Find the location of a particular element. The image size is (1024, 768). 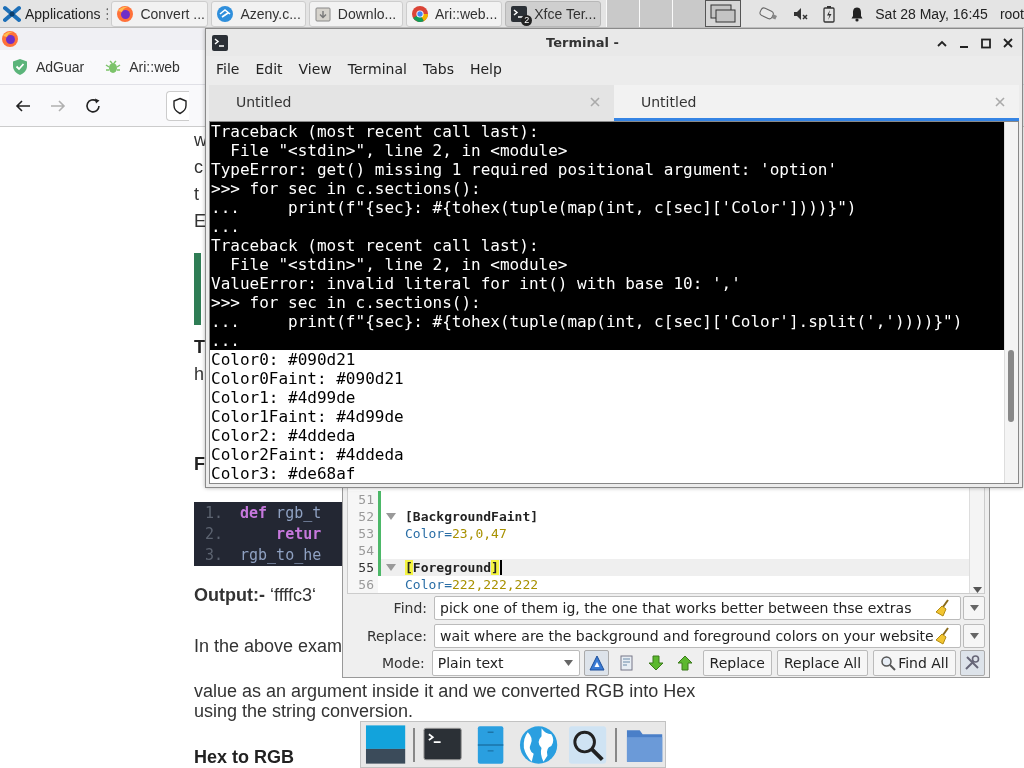

arrow-up-icon is located at coordinates (684, 663).